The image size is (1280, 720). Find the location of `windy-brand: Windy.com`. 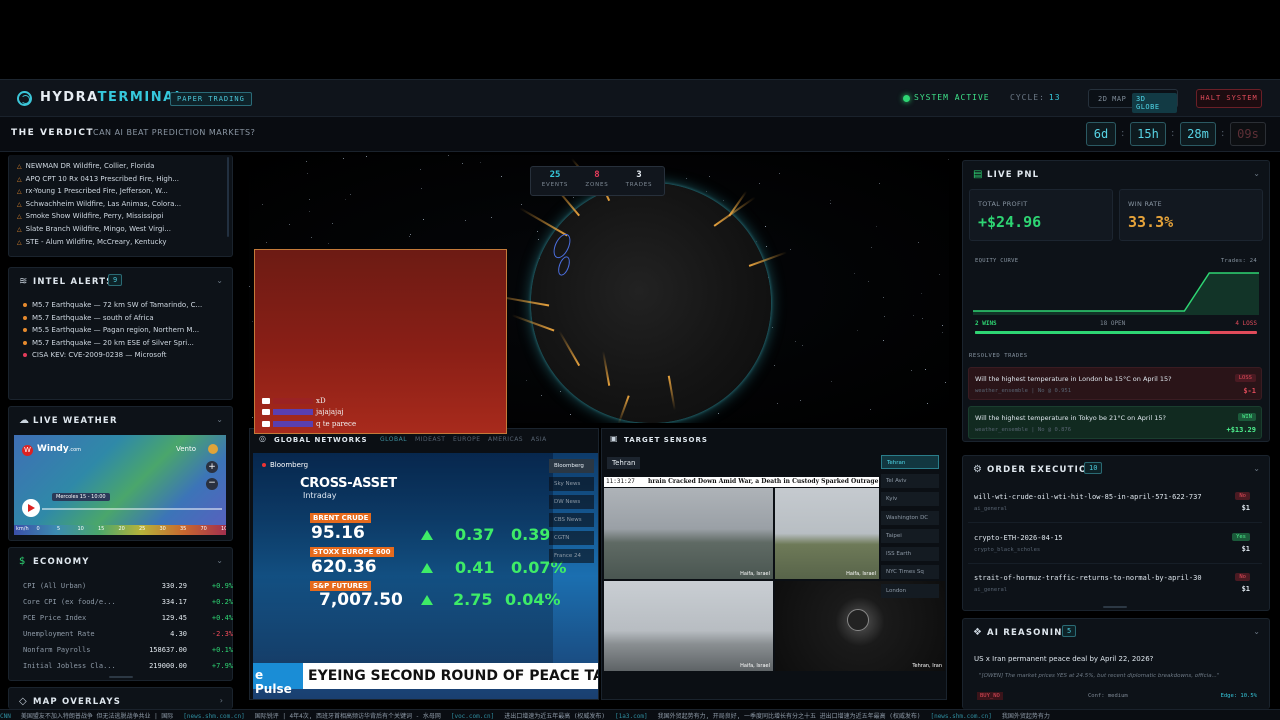

windy-brand: Windy.com is located at coordinates (59, 449).